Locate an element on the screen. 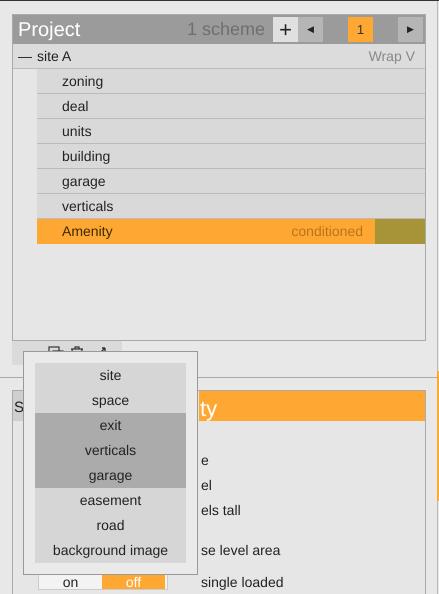  tree-item: building is located at coordinates (231, 156).